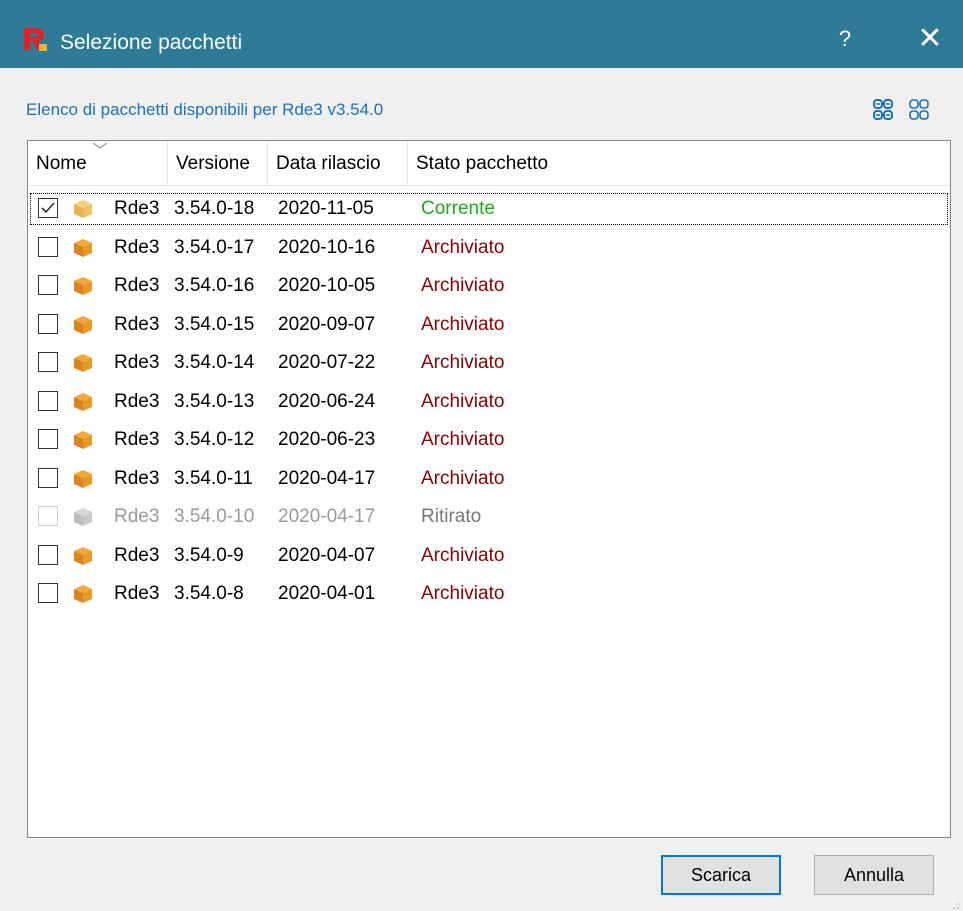  I want to click on collapse-all-icon, so click(919, 109).